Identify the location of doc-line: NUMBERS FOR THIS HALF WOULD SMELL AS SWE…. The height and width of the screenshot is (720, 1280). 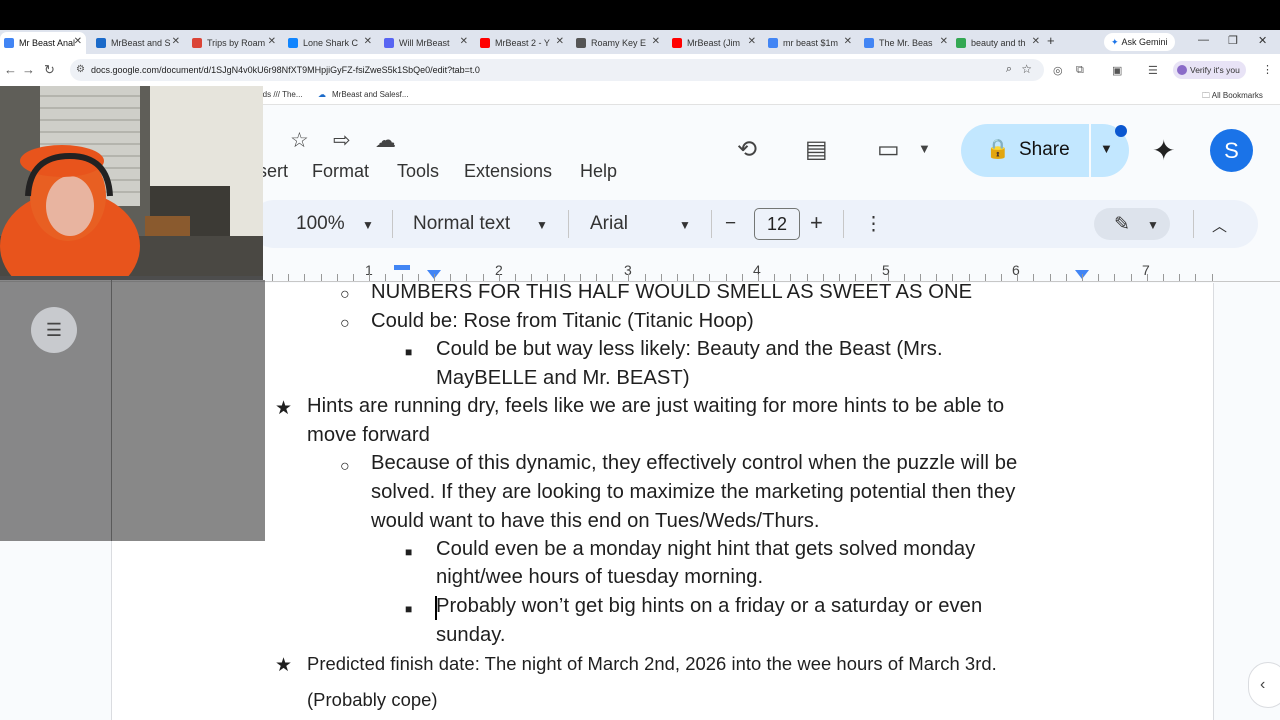
(672, 292).